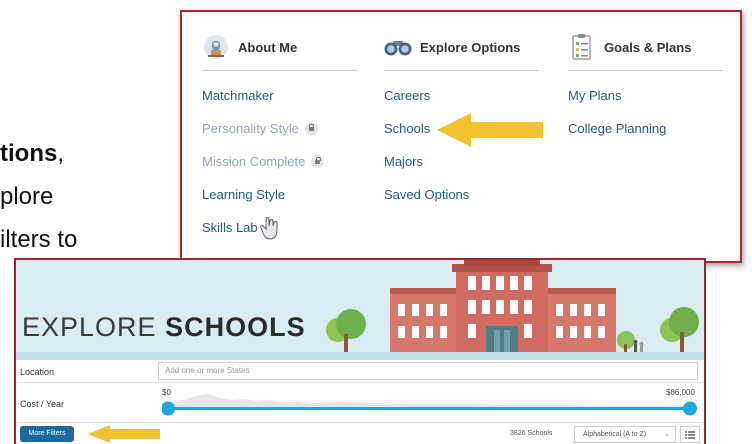 The height and width of the screenshot is (444, 752). I want to click on hand-cursor-icon, so click(270, 230).